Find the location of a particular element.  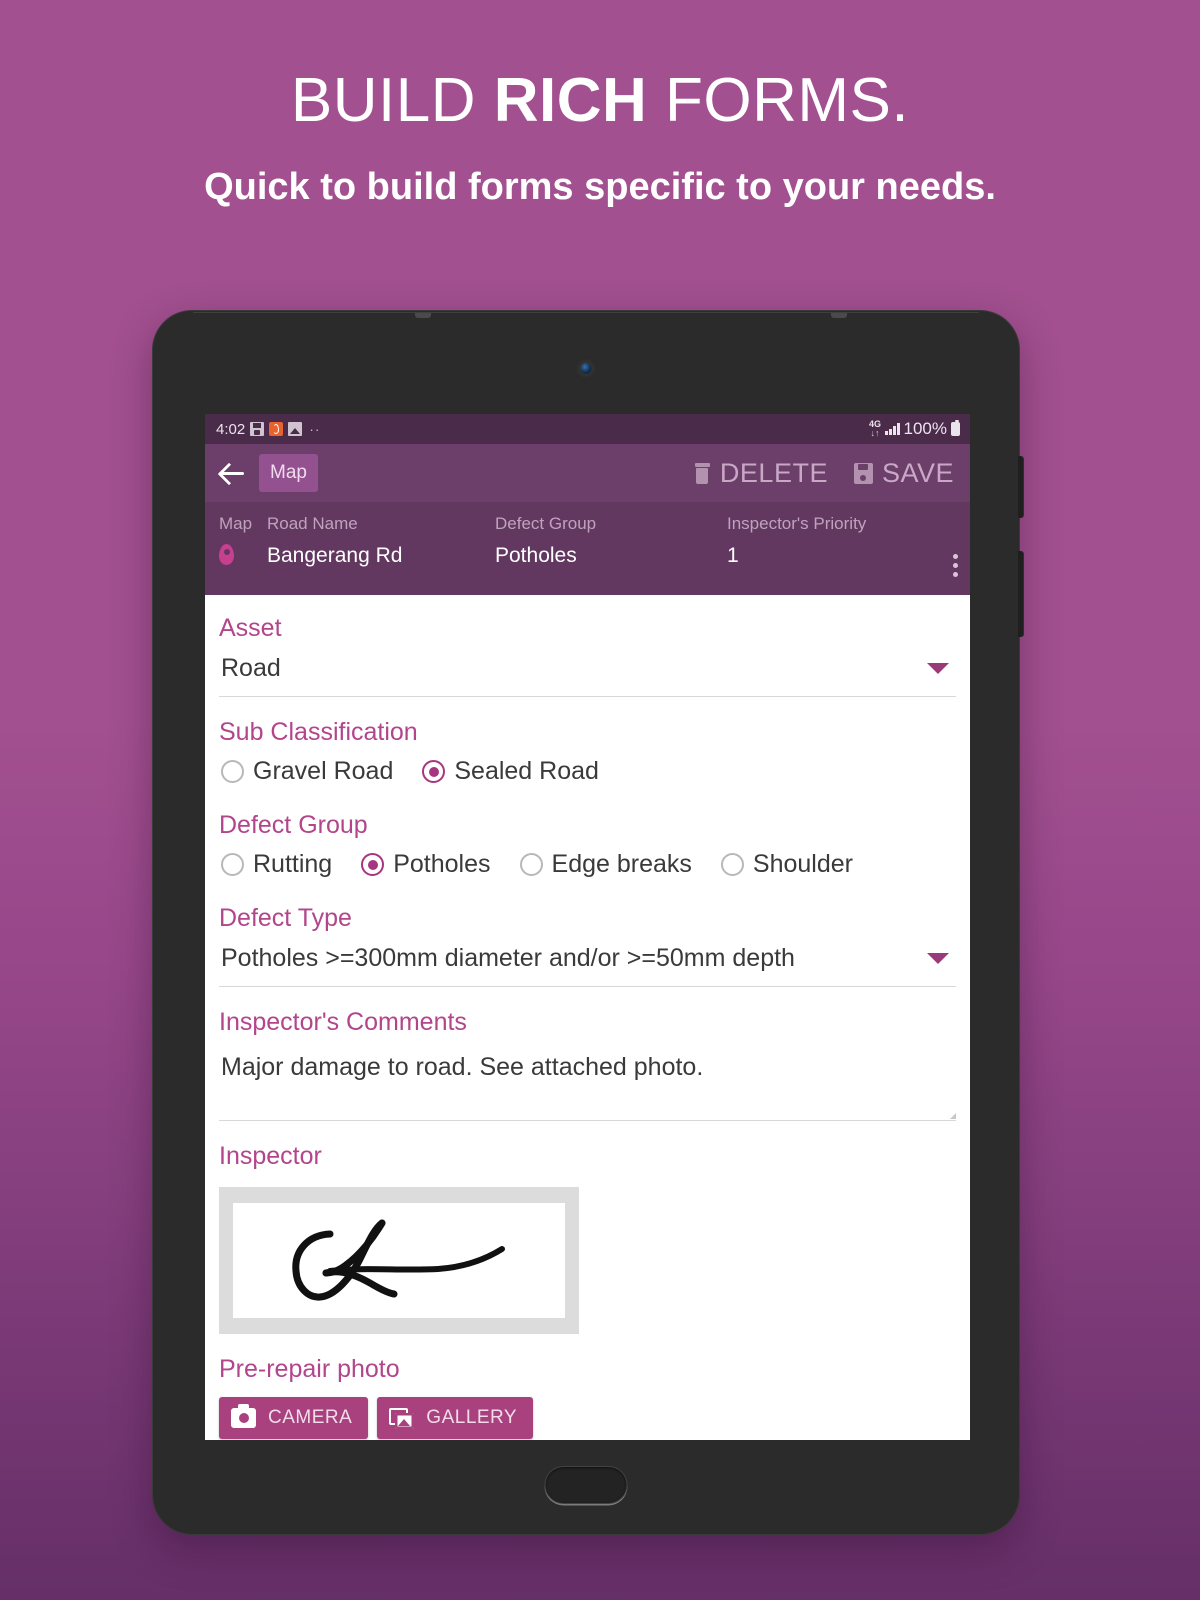

speaker-slot-right is located at coordinates (839, 315).